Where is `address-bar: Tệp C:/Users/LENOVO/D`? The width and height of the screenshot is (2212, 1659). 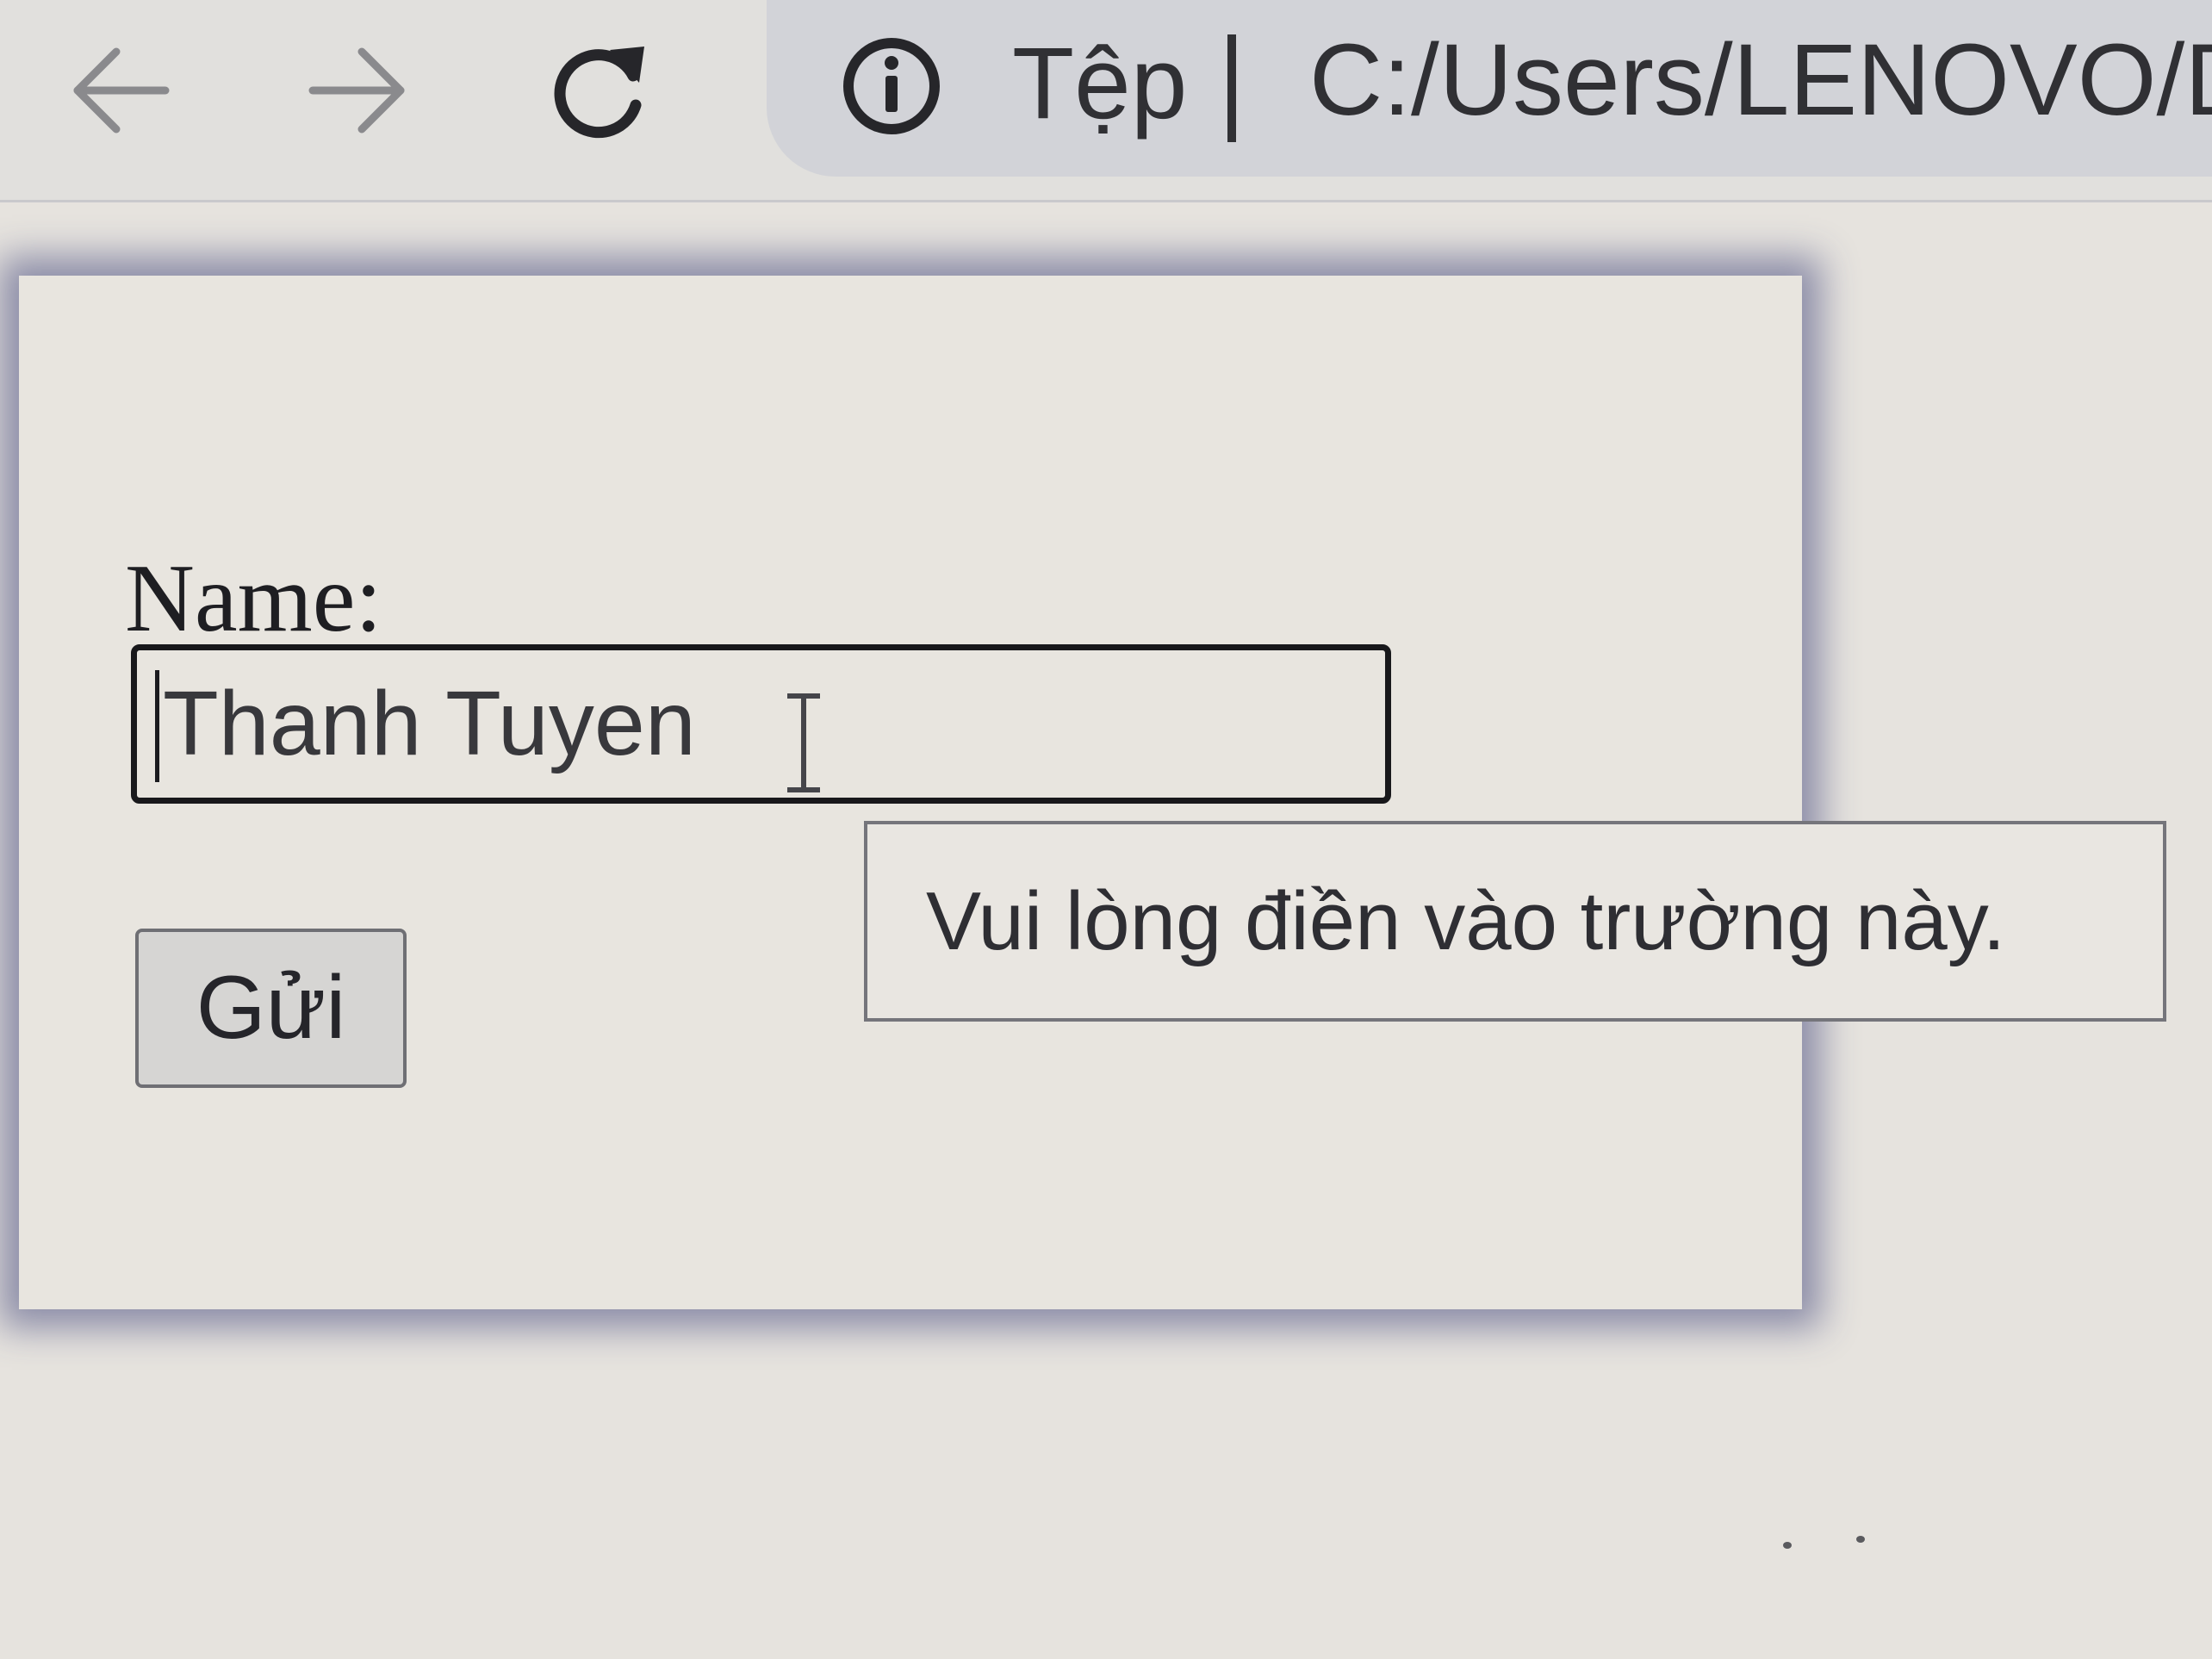 address-bar: Tệp C:/Users/LENOVO/D is located at coordinates (1489, 88).